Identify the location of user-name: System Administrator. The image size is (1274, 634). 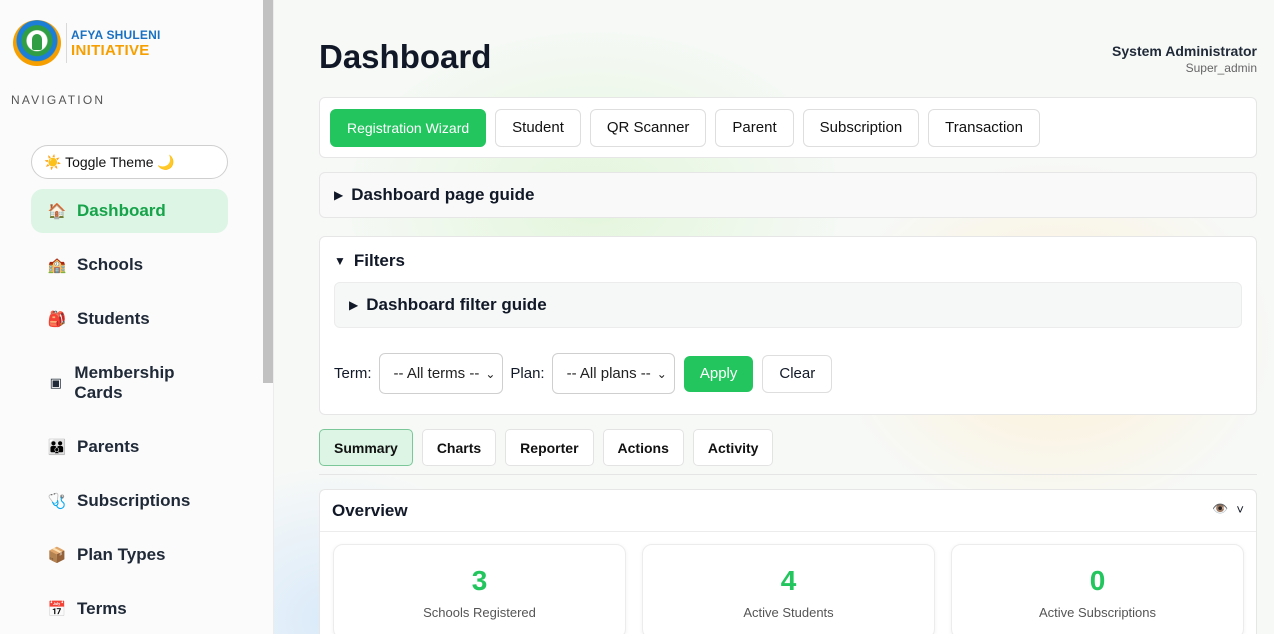
(1184, 51).